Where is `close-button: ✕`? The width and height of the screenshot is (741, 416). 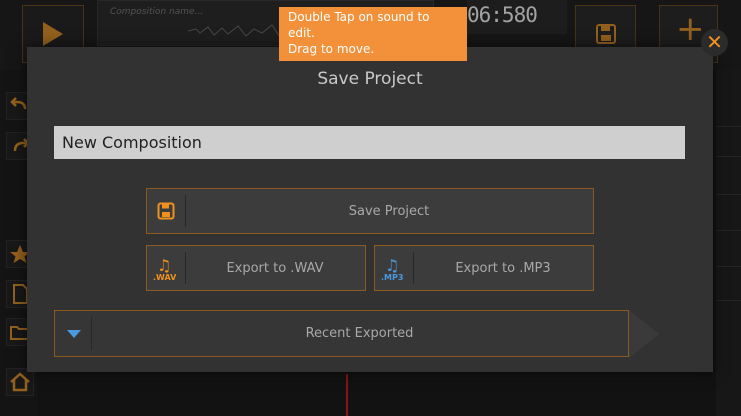
close-button: ✕ is located at coordinates (714, 42).